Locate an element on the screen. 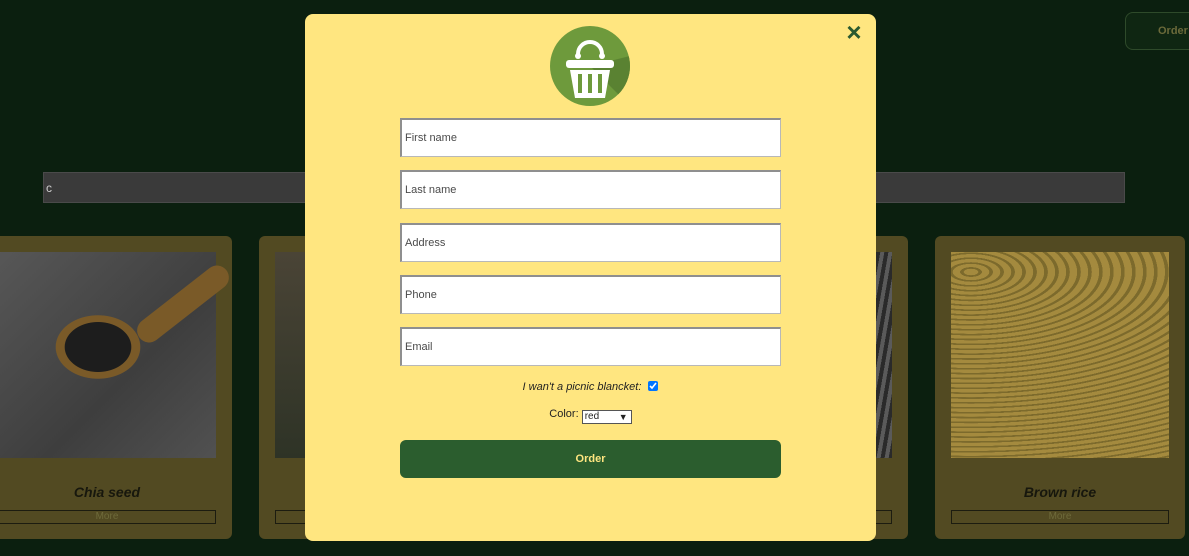  header-order-button: Order is located at coordinates (1157, 31).